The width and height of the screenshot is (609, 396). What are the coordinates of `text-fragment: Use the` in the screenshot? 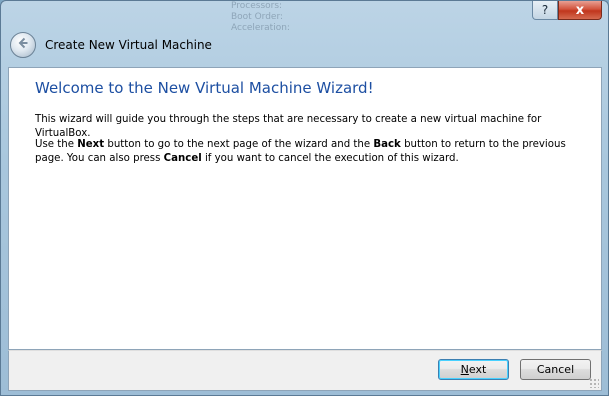 It's located at (56, 144).